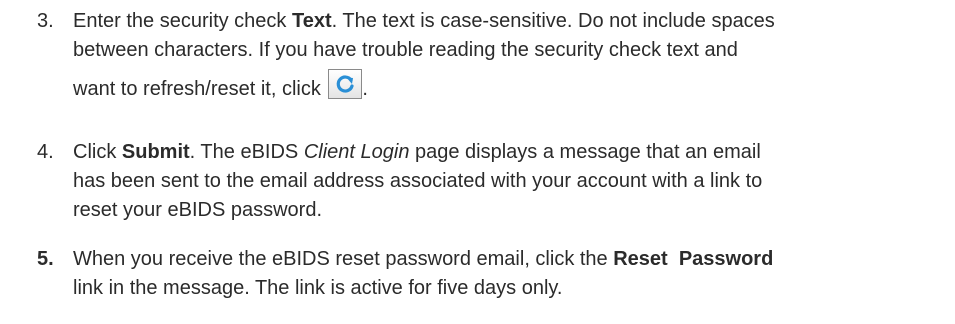 The height and width of the screenshot is (324, 955). Describe the element at coordinates (197, 210) in the screenshot. I see `step-line: reset your eBIDS password.` at that location.